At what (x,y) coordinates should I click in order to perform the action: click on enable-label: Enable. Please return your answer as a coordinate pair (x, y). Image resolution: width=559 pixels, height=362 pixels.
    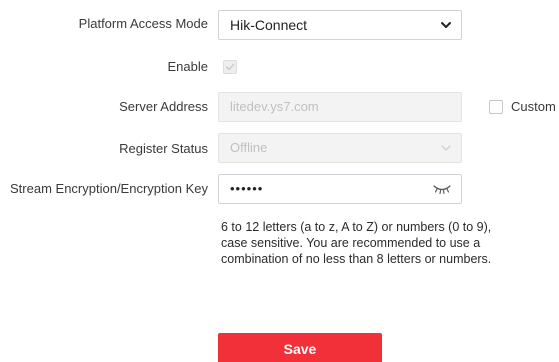
    Looking at the image, I should click on (187, 66).